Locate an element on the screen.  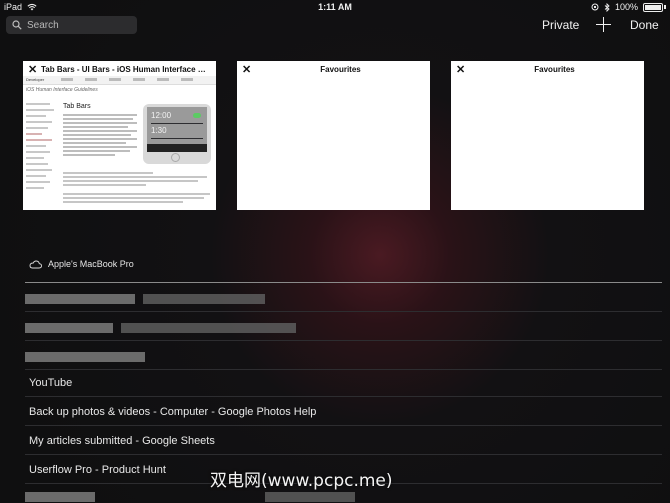
battery-icon is located at coordinates (653, 7).